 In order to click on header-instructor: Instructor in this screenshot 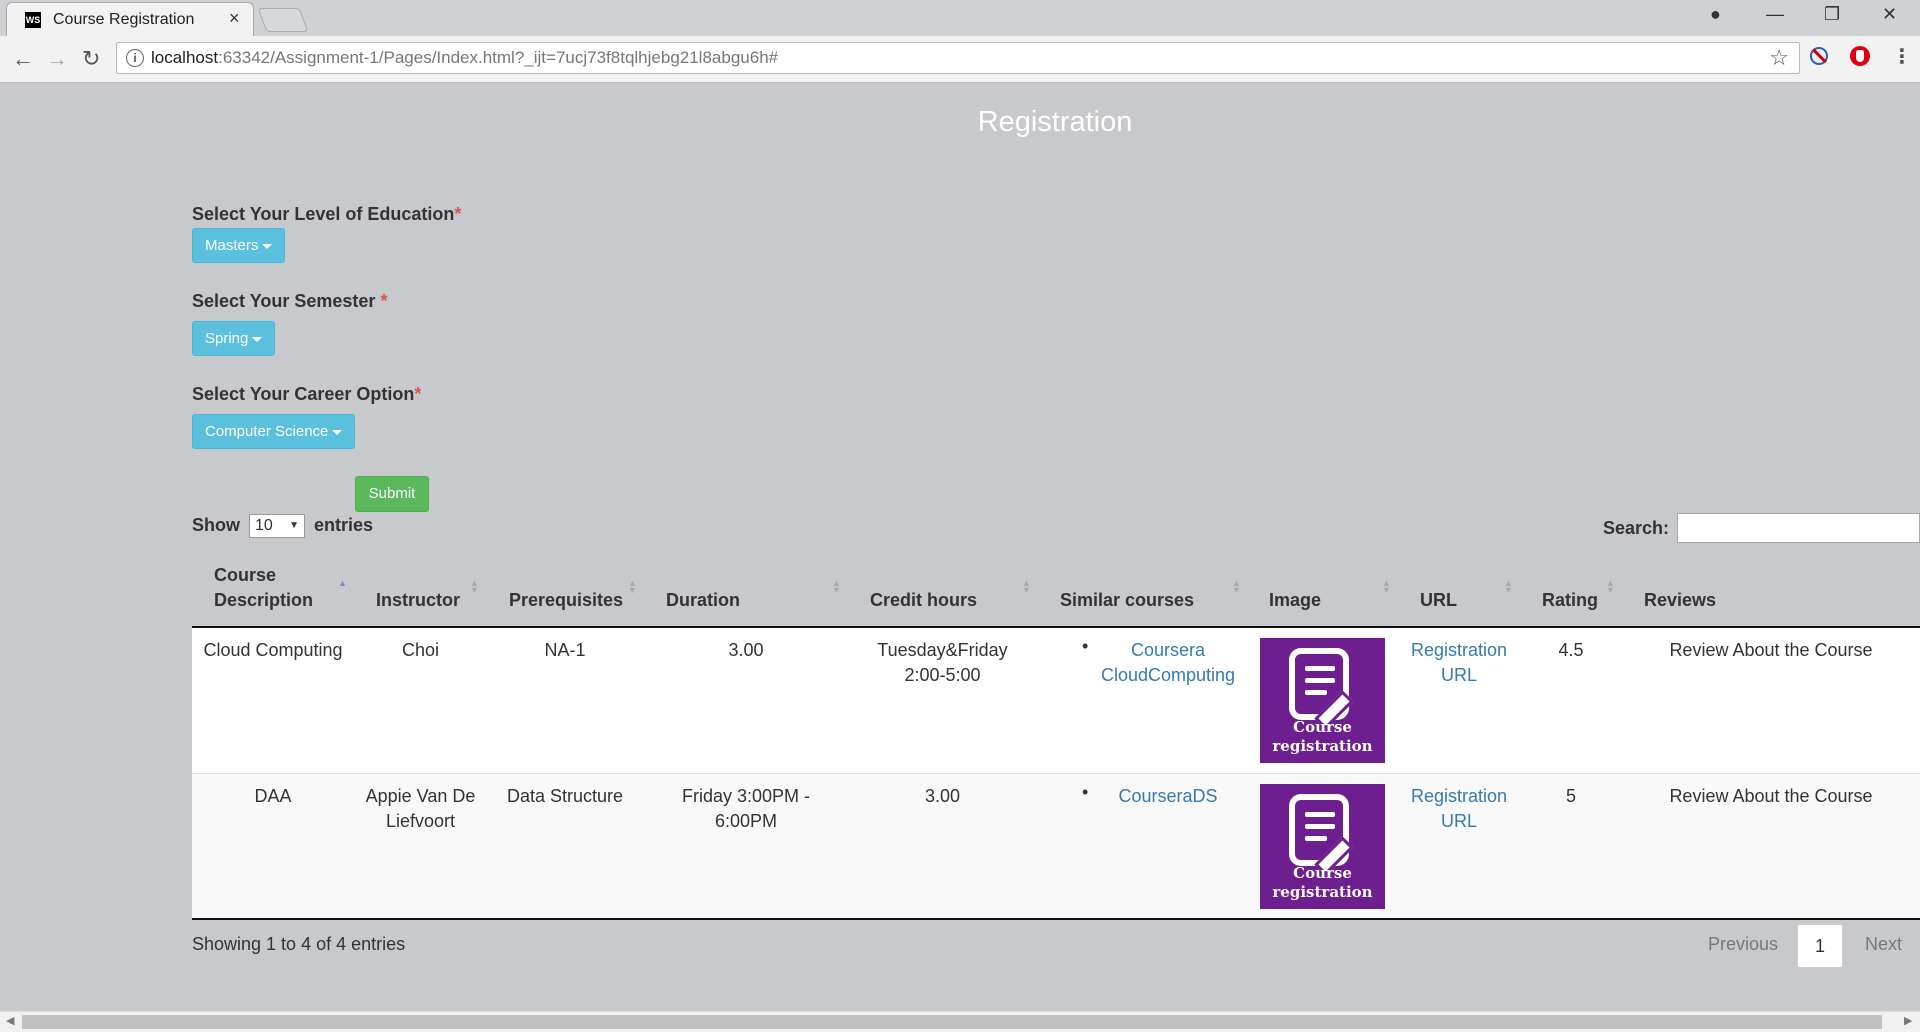, I will do `click(418, 600)`.